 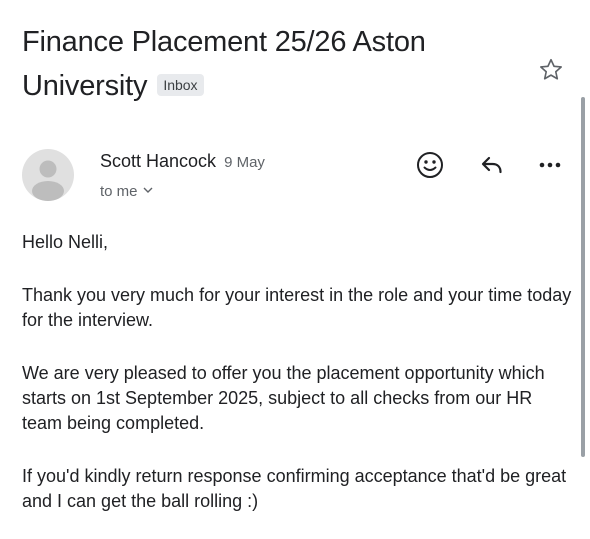 I want to click on more-vertical-icon, so click(x=550, y=165).